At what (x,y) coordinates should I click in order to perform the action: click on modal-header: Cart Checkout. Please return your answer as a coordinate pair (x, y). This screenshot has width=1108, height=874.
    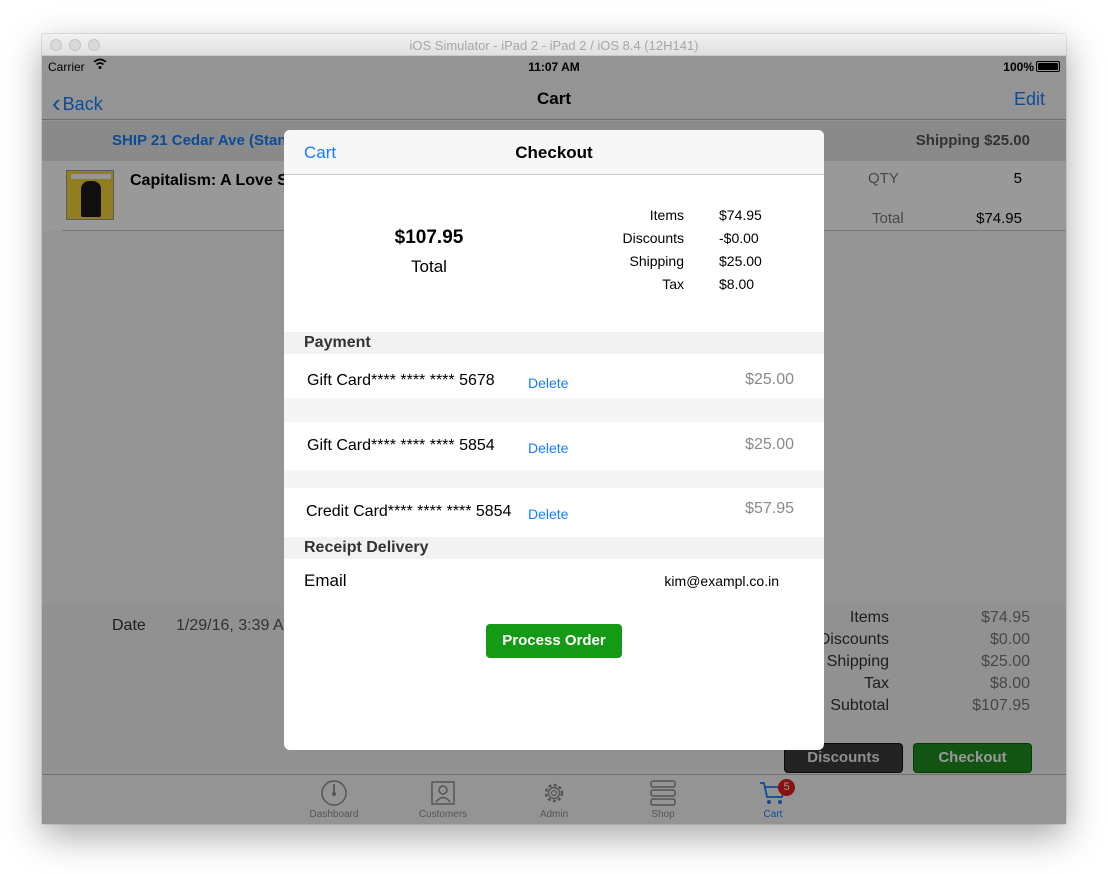
    Looking at the image, I should click on (554, 152).